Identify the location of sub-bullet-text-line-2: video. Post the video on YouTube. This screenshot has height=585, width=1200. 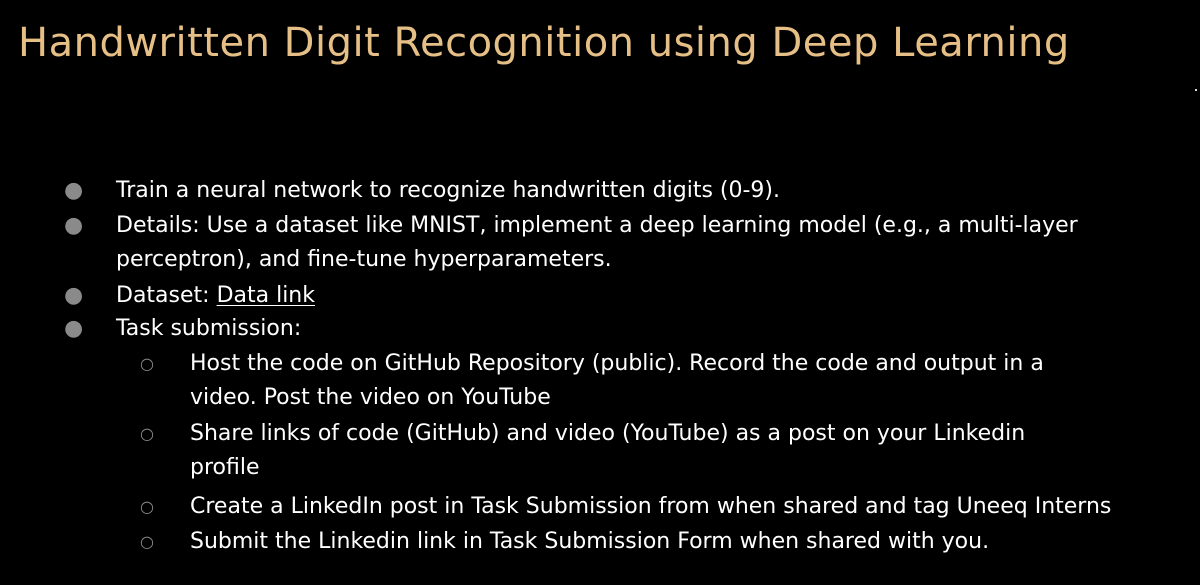
(370, 397).